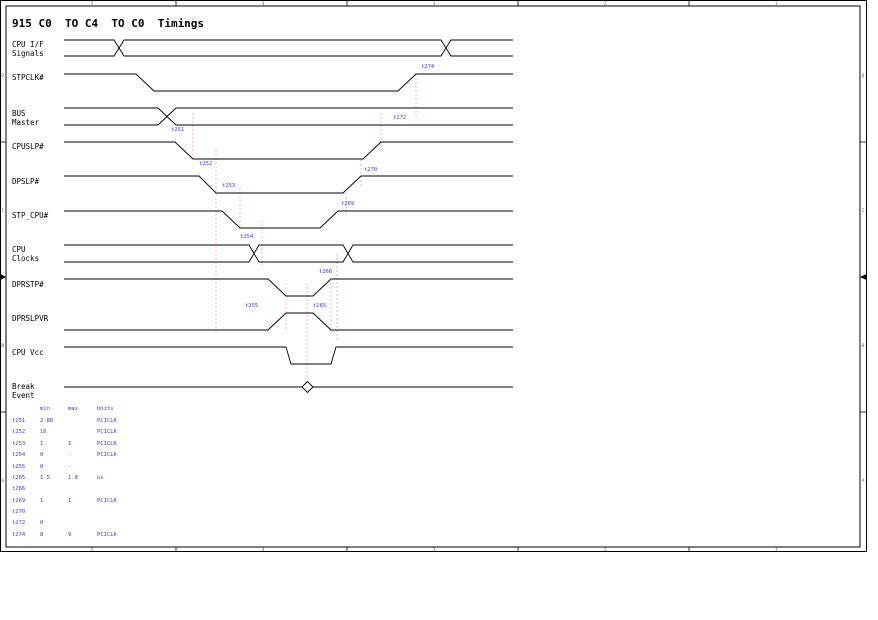 This screenshot has width=878, height=620. Describe the element at coordinates (776, 3) in the screenshot. I see `zone-top-5: 1` at that location.